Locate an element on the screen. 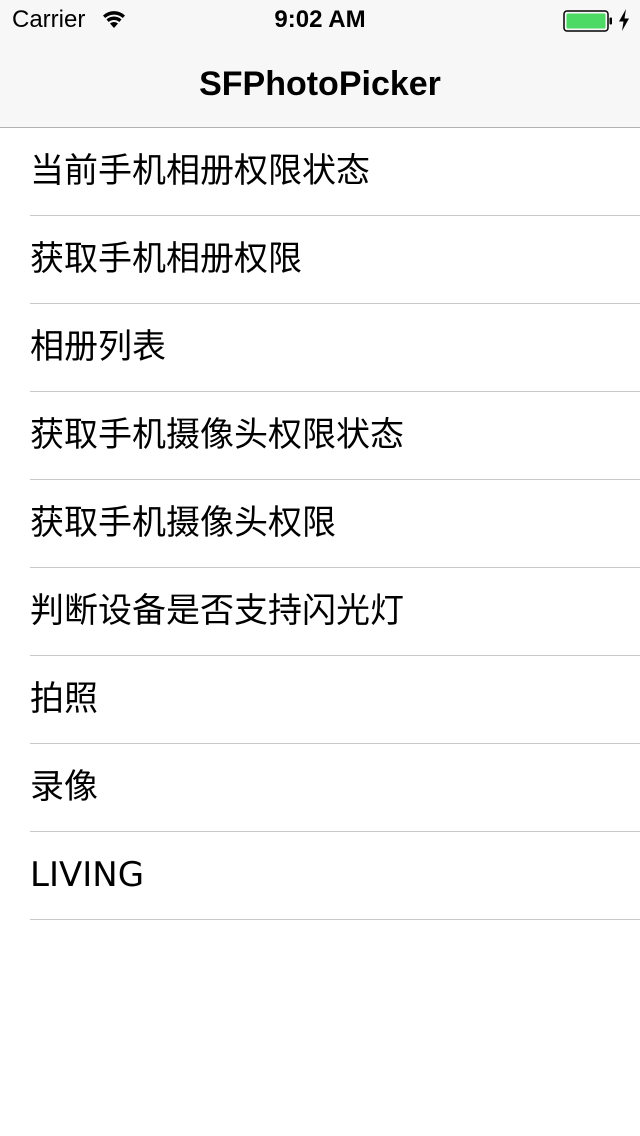 The image size is (640, 1136). row-label: 获取手机摄像头权限 is located at coordinates (183, 523).